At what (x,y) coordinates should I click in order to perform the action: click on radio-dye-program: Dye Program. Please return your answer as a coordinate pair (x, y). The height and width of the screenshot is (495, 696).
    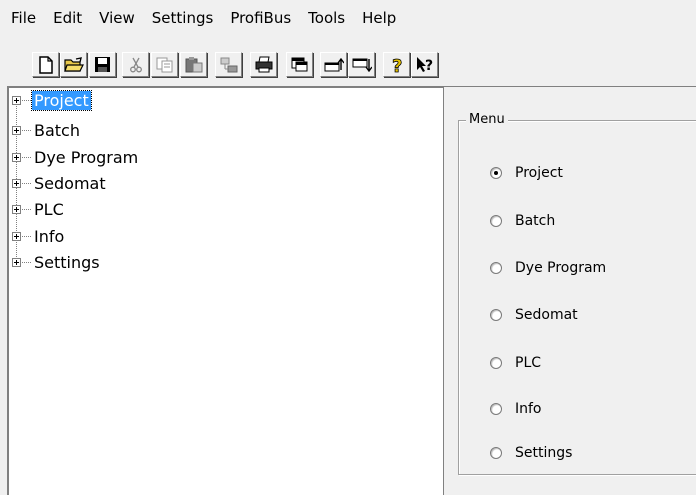
    Looking at the image, I should click on (548, 268).